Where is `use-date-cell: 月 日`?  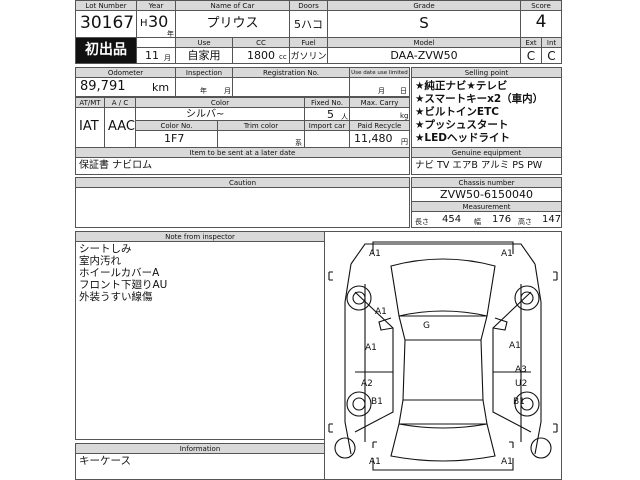 use-date-cell: 月 日 is located at coordinates (379, 87).